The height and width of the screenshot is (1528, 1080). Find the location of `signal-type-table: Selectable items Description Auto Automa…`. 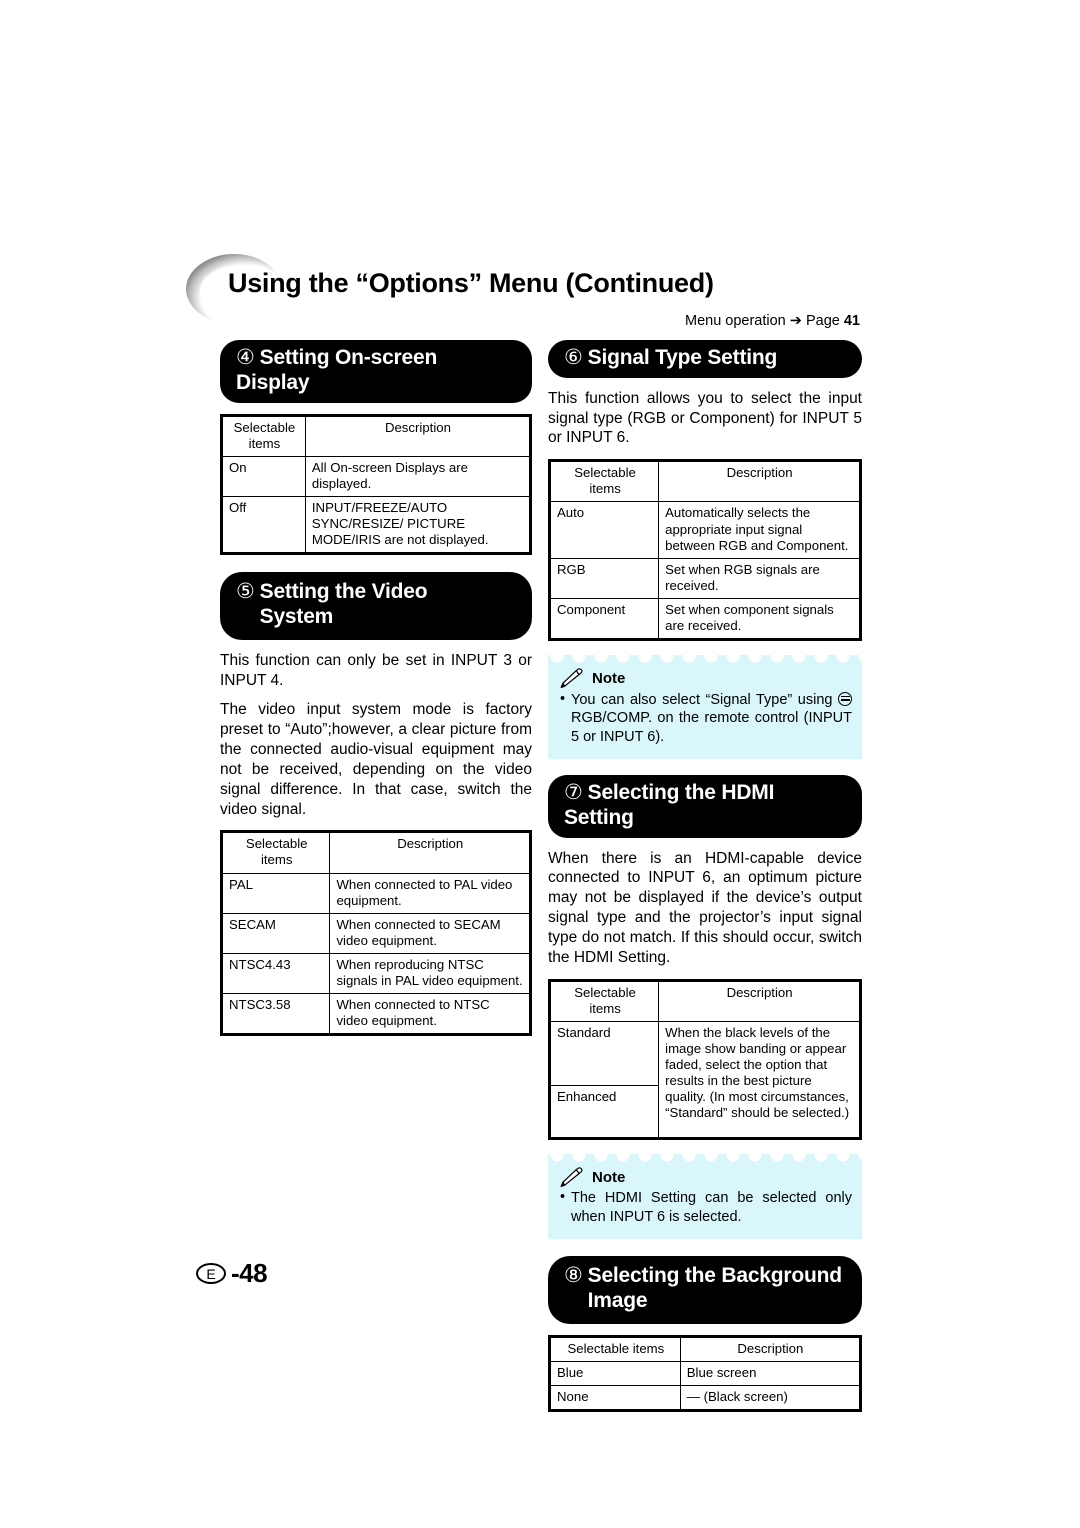

signal-type-table: Selectable items Description Auto Automa… is located at coordinates (704, 550).